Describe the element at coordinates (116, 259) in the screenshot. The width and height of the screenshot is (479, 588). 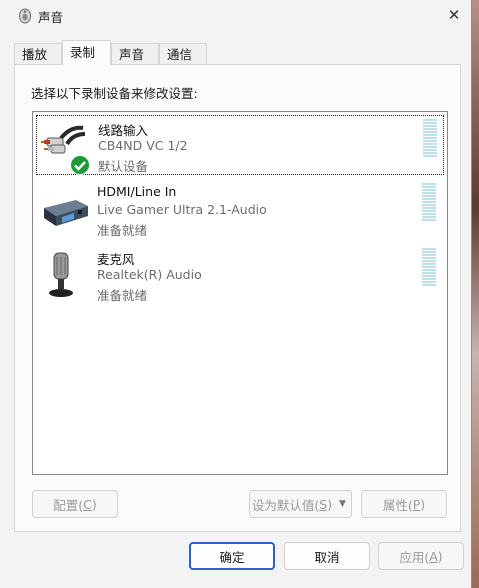
I see `device-name: 麦克风` at that location.